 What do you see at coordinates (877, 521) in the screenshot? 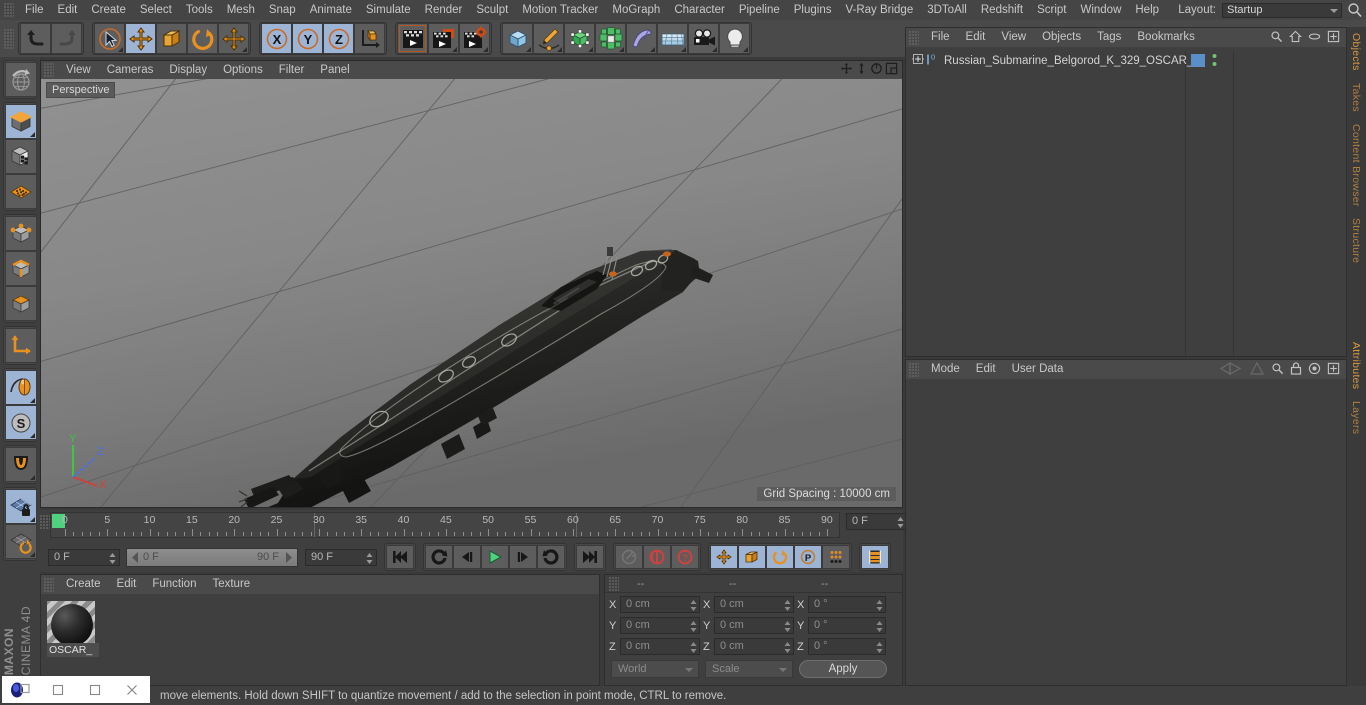
I see `timeline-current-frame-field: 0 F` at bounding box center [877, 521].